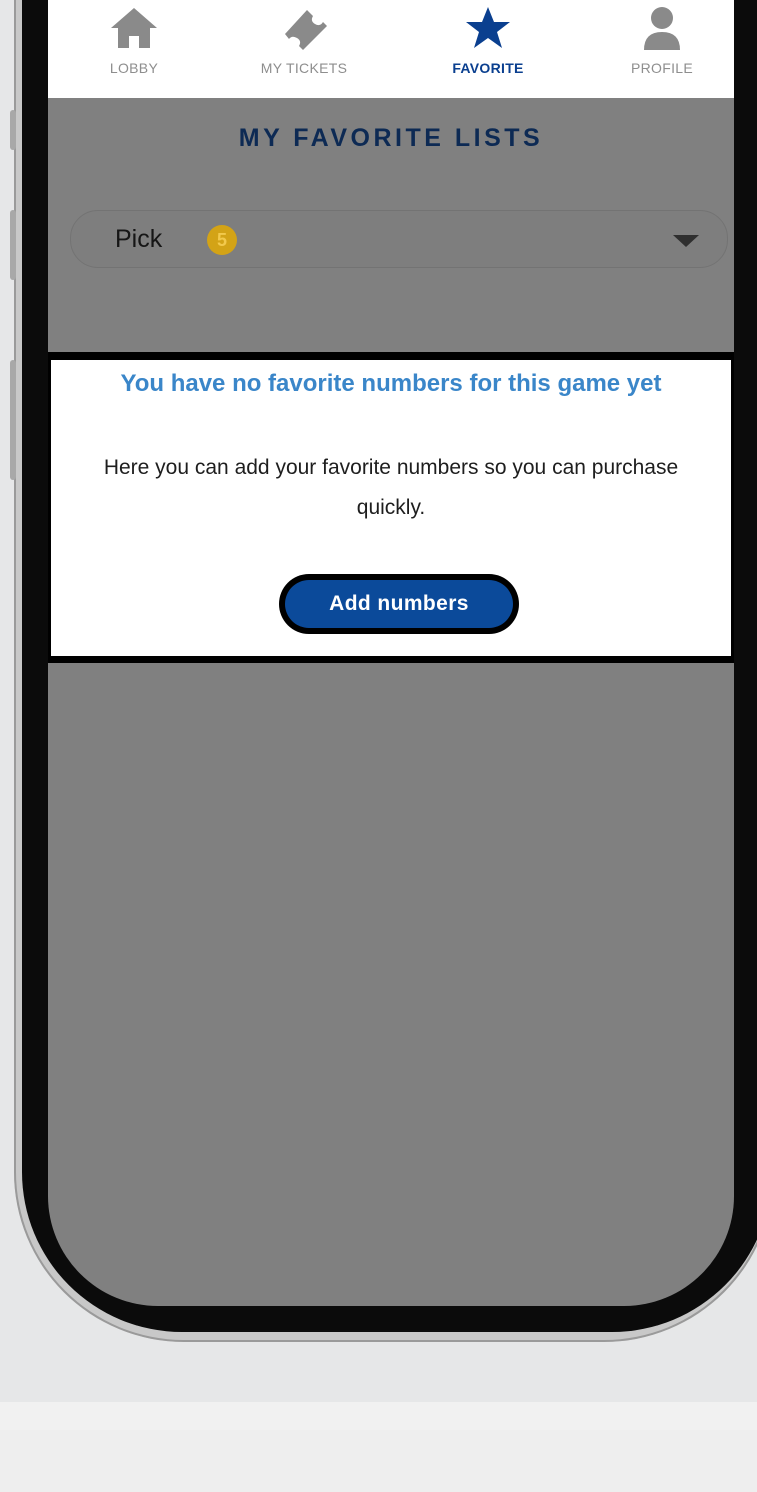  Describe the element at coordinates (662, 28) in the screenshot. I see `profile-icon` at that location.